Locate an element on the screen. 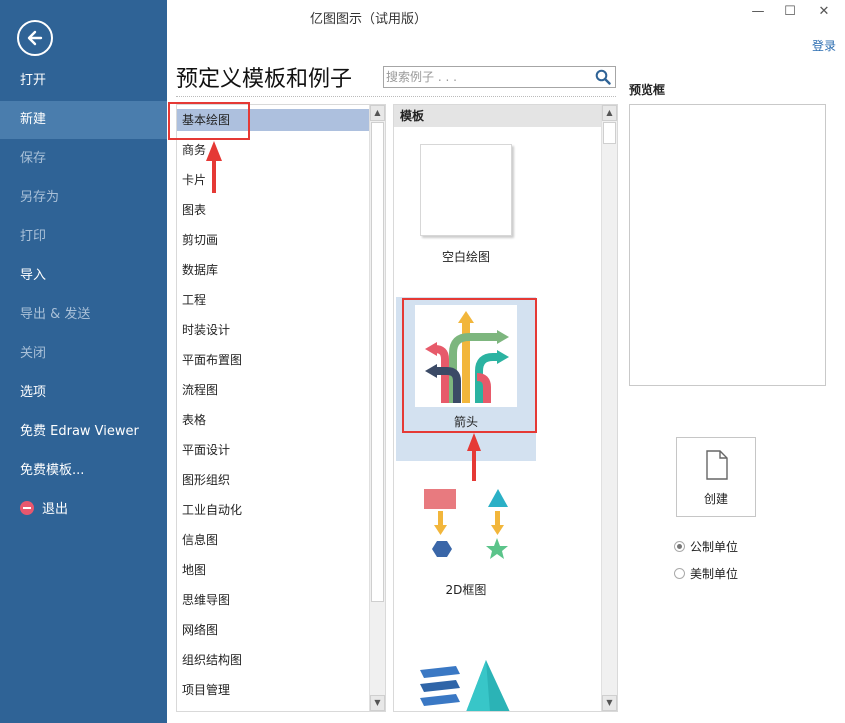 Image resolution: width=845 pixels, height=723 pixels. template-scrollbar: ▲ ▼ is located at coordinates (609, 408).